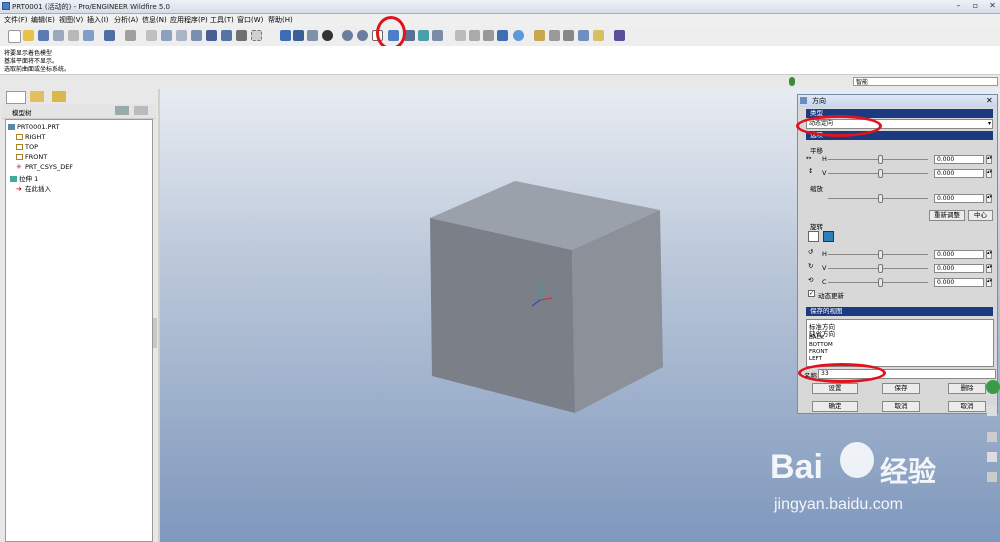  What do you see at coordinates (44, 167) in the screenshot?
I see `tree-item-csys: ✳ PRT_CSYS_DEF` at bounding box center [44, 167].